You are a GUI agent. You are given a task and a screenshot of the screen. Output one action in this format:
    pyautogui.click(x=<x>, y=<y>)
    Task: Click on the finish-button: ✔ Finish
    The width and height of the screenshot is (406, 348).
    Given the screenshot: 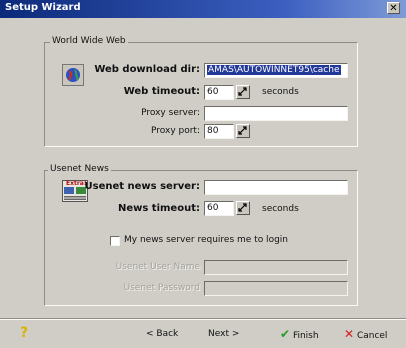 What is the action you would take?
    pyautogui.click(x=299, y=334)
    